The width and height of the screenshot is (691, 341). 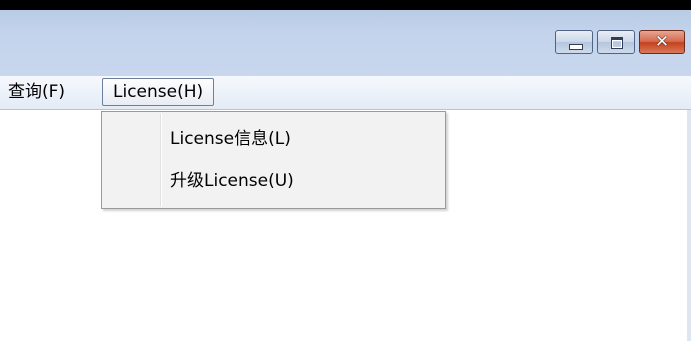 I want to click on screen-top-edge, so click(x=345, y=5).